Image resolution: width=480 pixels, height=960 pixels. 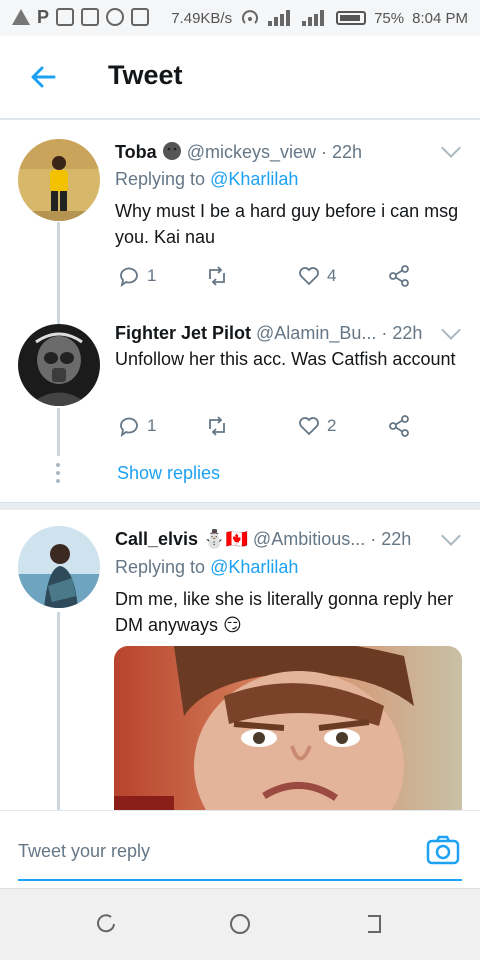 I want to click on recents-icon, so click(x=107, y=924).